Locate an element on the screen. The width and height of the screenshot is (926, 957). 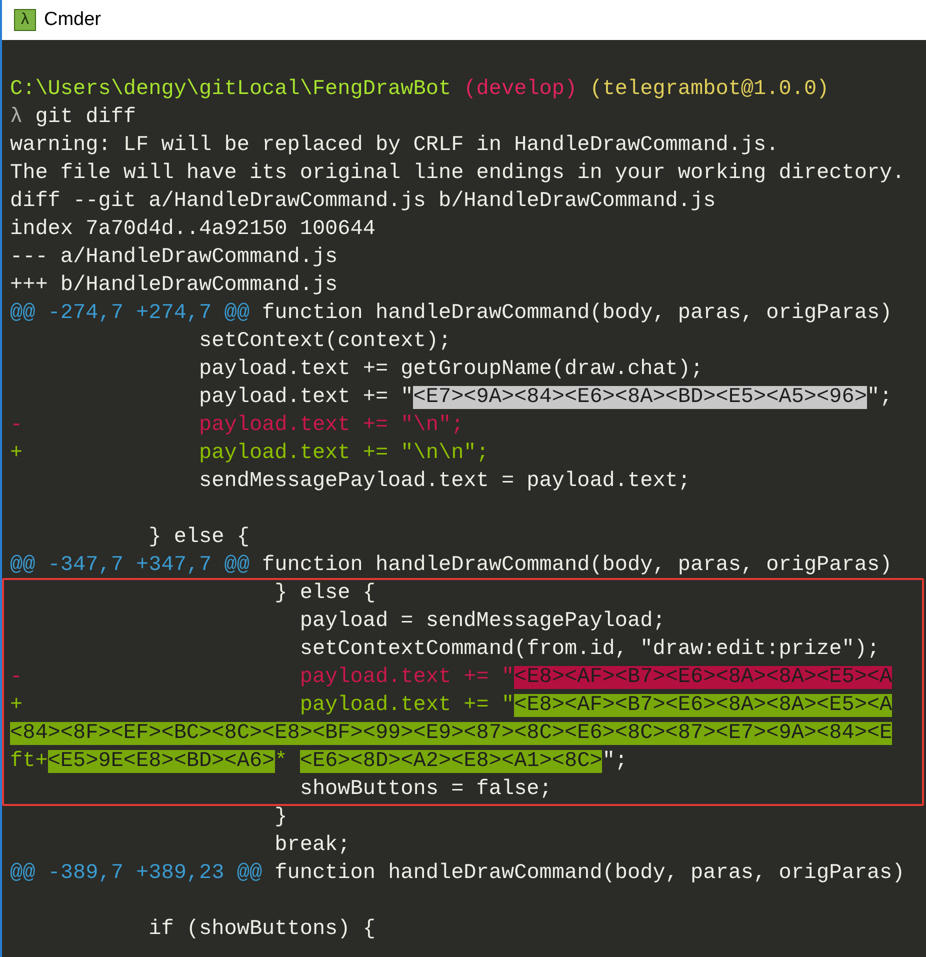
added-code: + payload.text += " is located at coordinates (262, 705).